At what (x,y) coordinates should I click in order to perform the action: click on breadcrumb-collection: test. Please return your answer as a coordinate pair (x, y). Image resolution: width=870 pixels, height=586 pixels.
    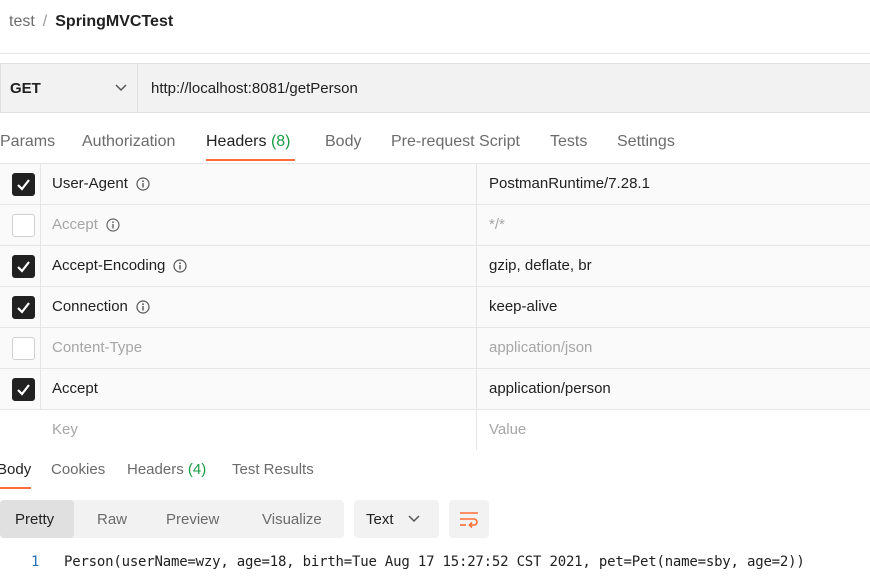
    Looking at the image, I should click on (22, 22).